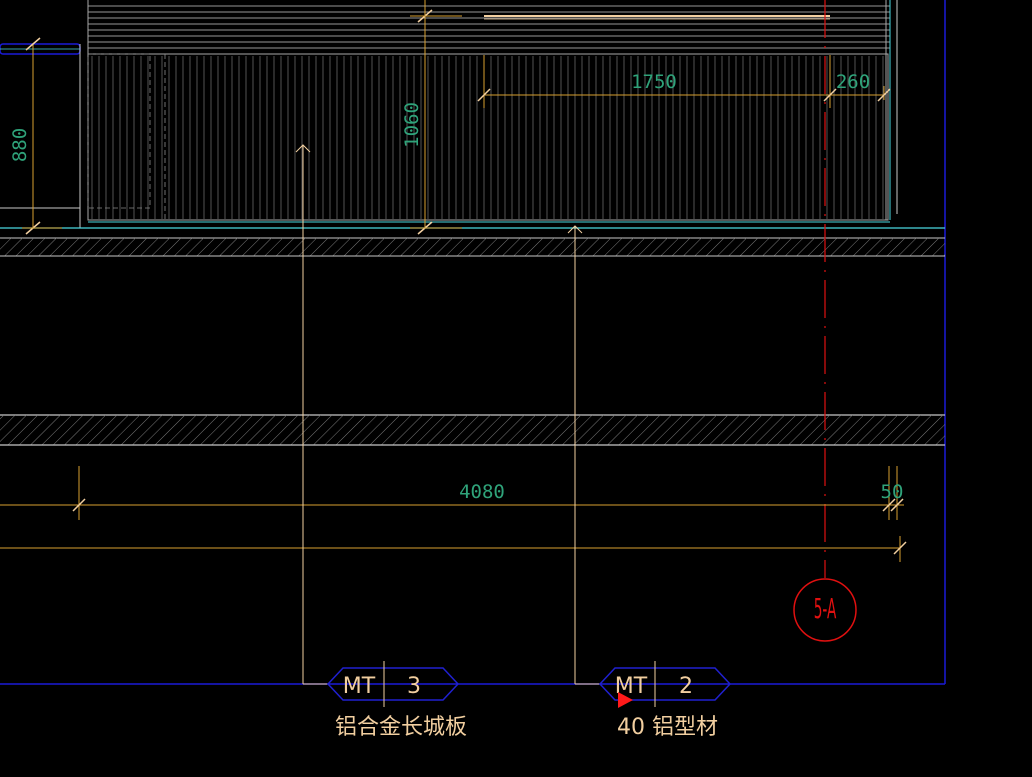  Describe the element at coordinates (359, 686) in the screenshot. I see `material-tag-mt3-code: MT` at that location.